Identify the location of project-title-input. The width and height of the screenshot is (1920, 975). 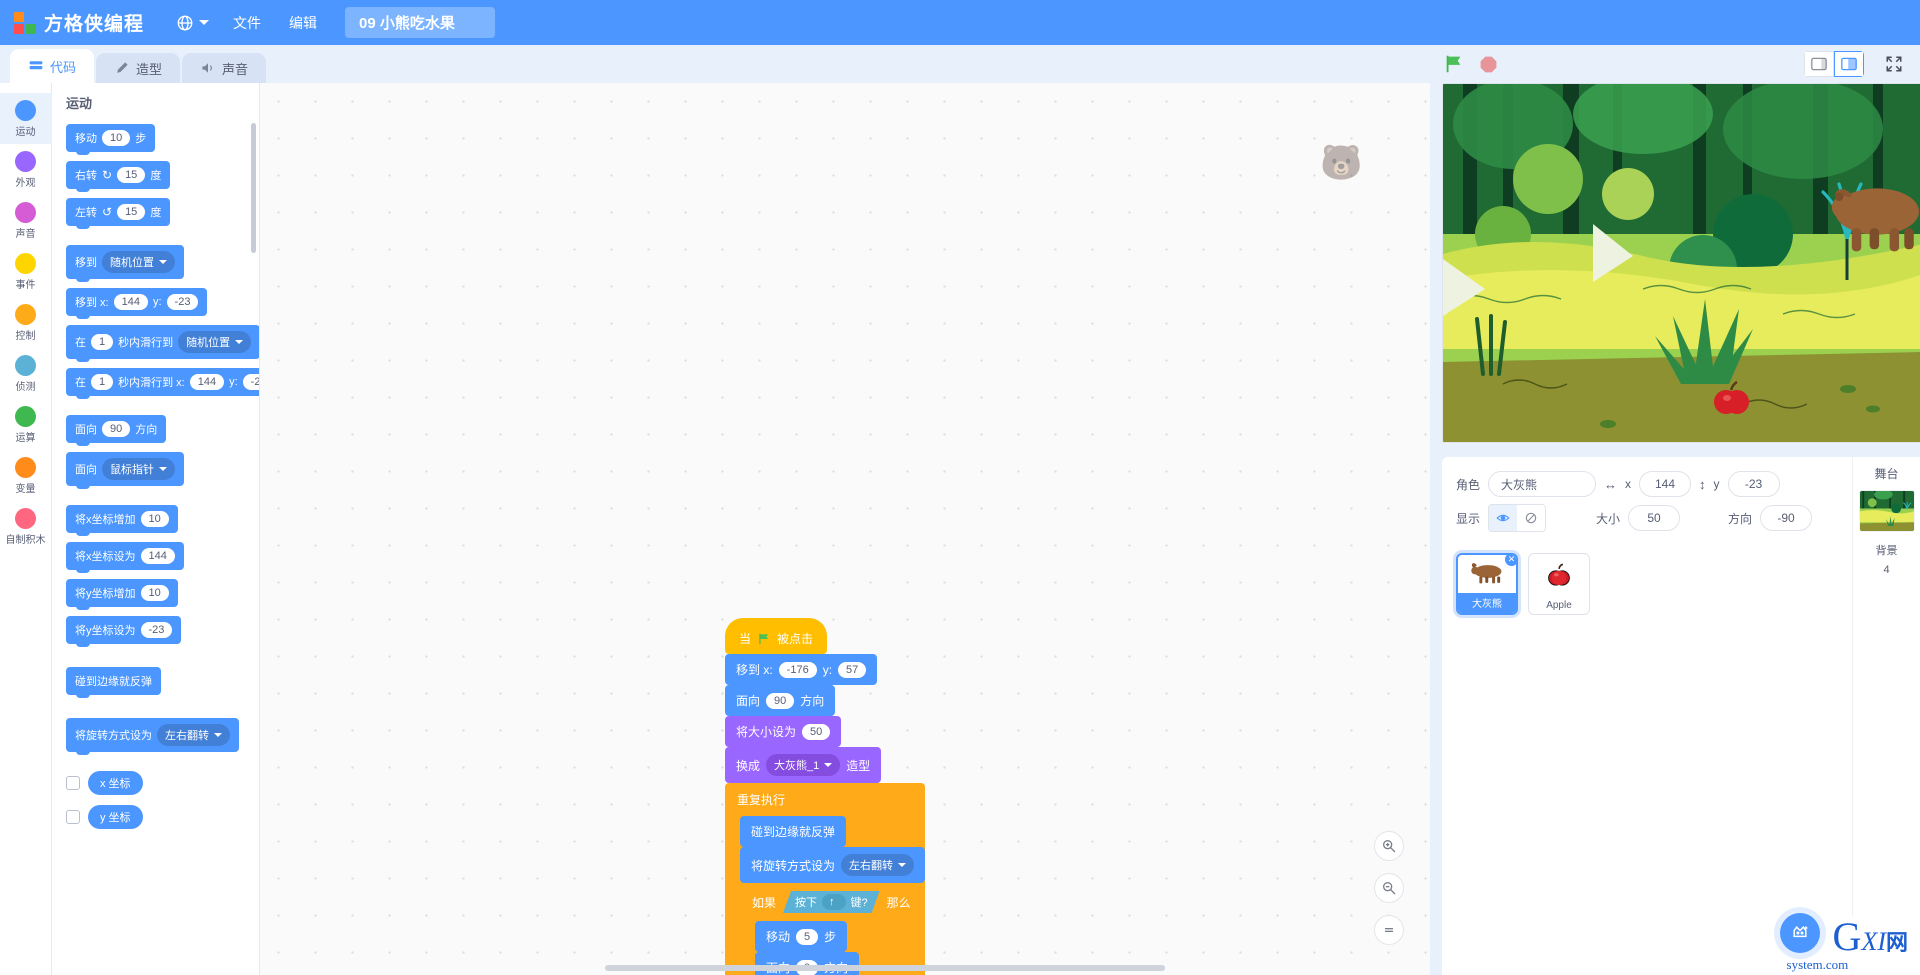
(420, 22).